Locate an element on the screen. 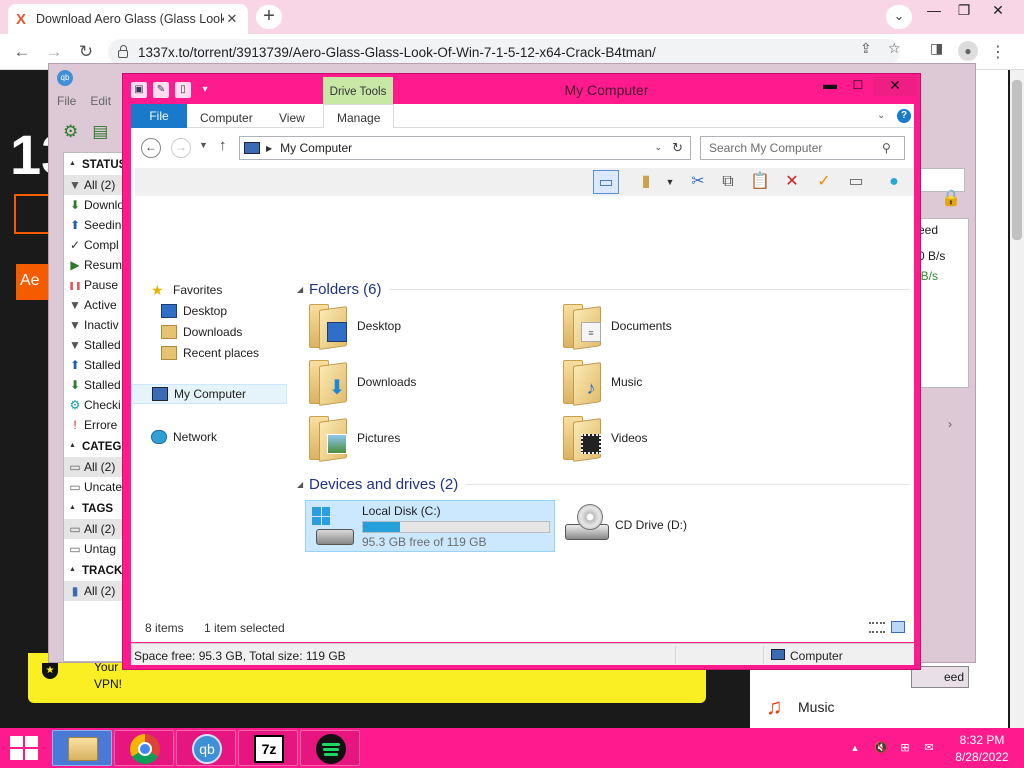  folders-group-header: ◢ Folders (6) is located at coordinates (603, 289).